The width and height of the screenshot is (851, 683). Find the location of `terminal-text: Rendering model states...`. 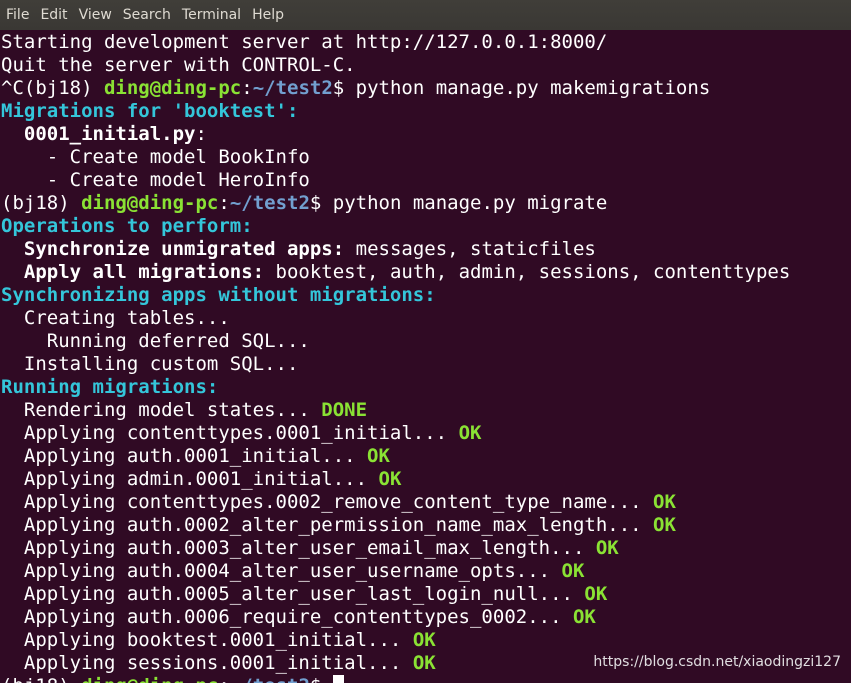

terminal-text: Rendering model states... is located at coordinates (161, 410).